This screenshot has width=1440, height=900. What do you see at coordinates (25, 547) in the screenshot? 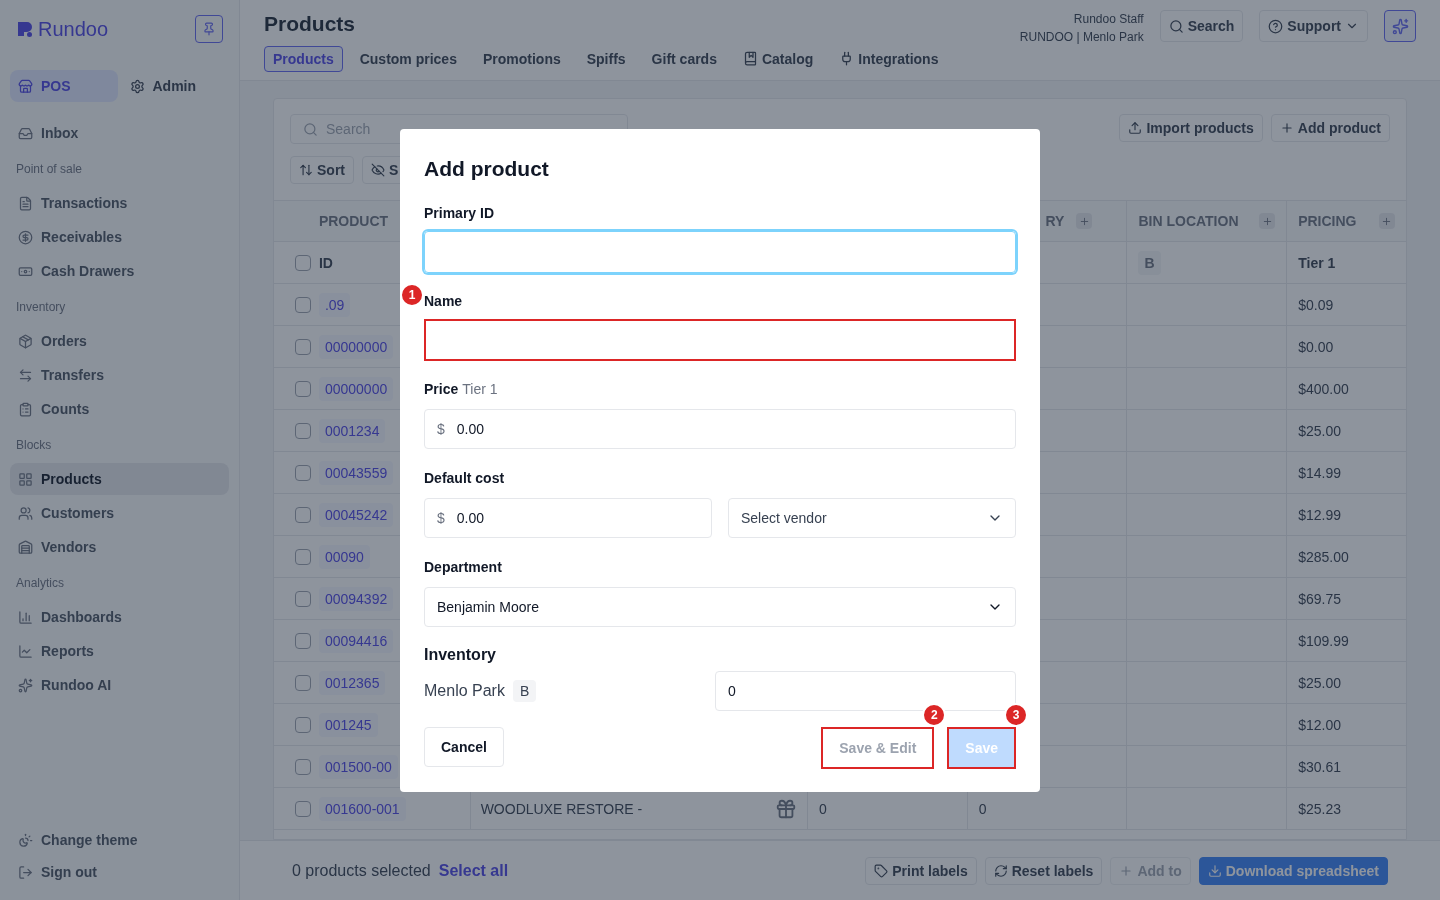
I see `building-icon` at bounding box center [25, 547].